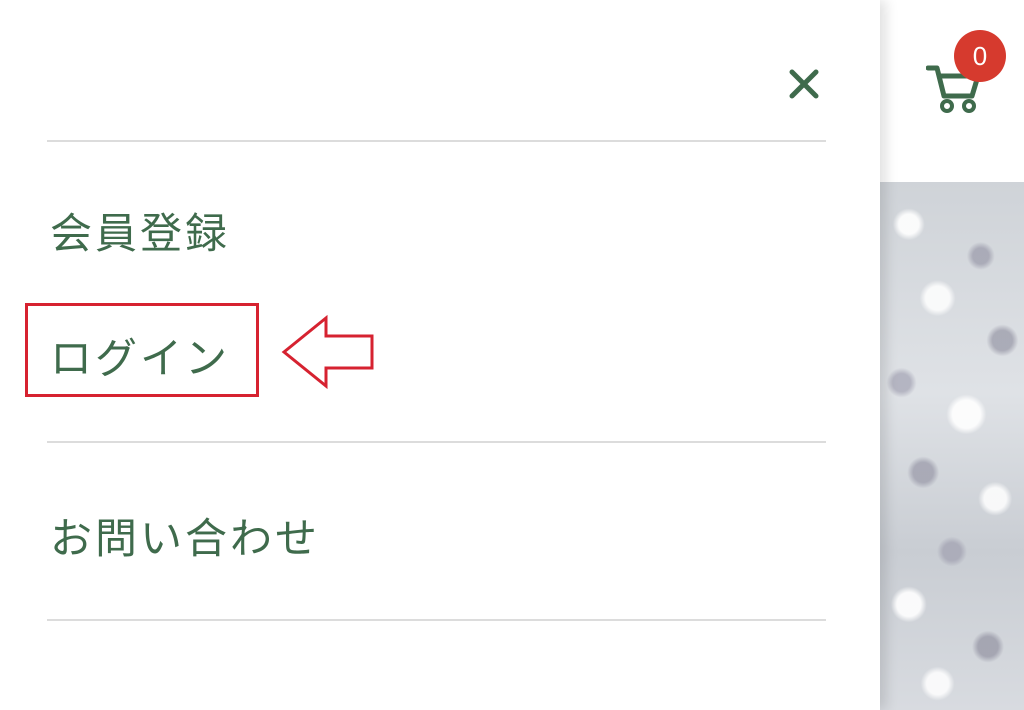 The height and width of the screenshot is (710, 1024). Describe the element at coordinates (436, 620) in the screenshot. I see `divider-bottom` at that location.